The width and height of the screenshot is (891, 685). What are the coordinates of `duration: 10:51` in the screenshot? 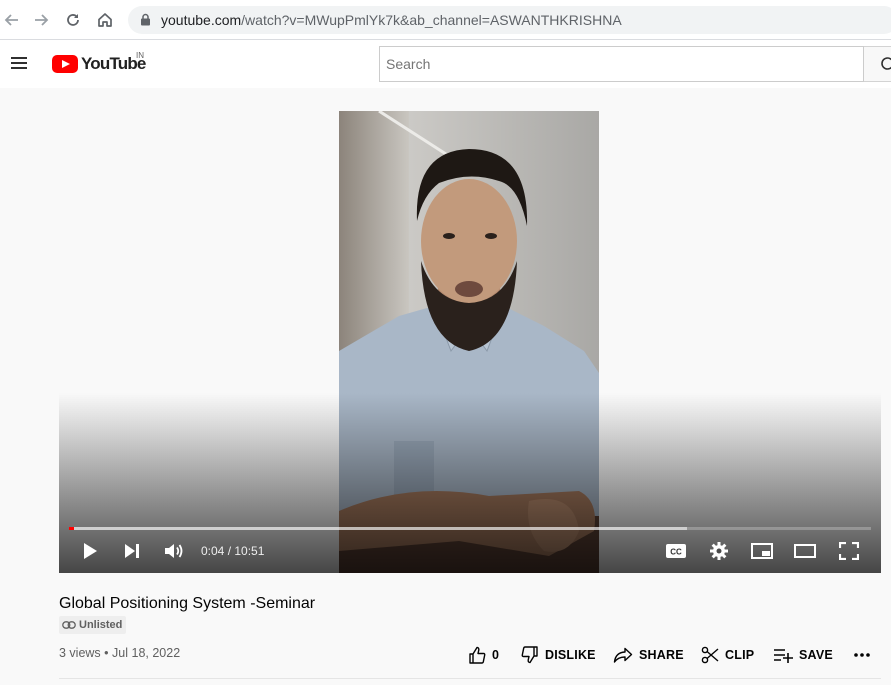 It's located at (249, 551).